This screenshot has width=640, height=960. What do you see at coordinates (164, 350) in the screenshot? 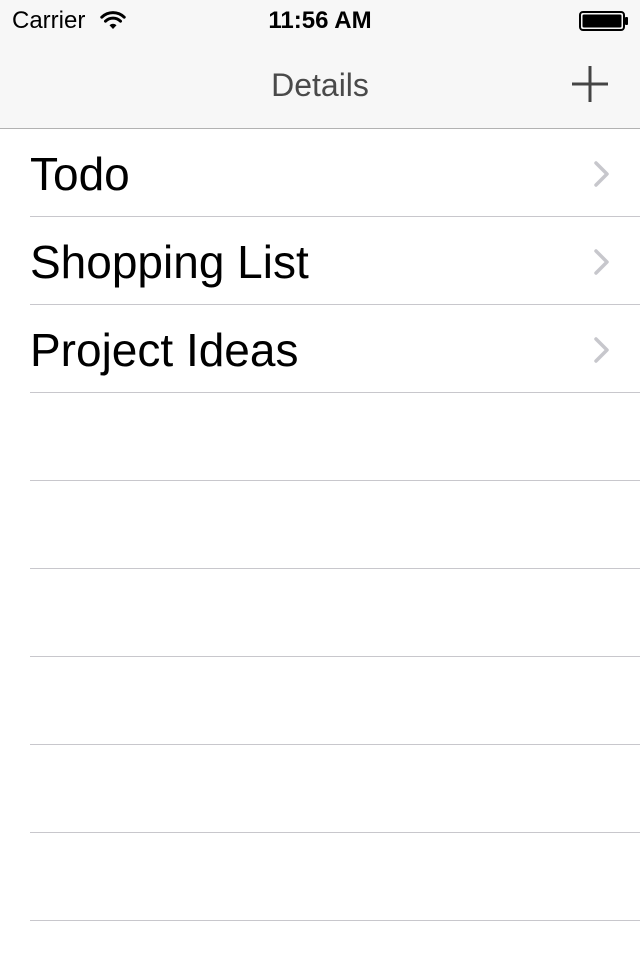
I see `list-item-label: Project Ideas` at bounding box center [164, 350].